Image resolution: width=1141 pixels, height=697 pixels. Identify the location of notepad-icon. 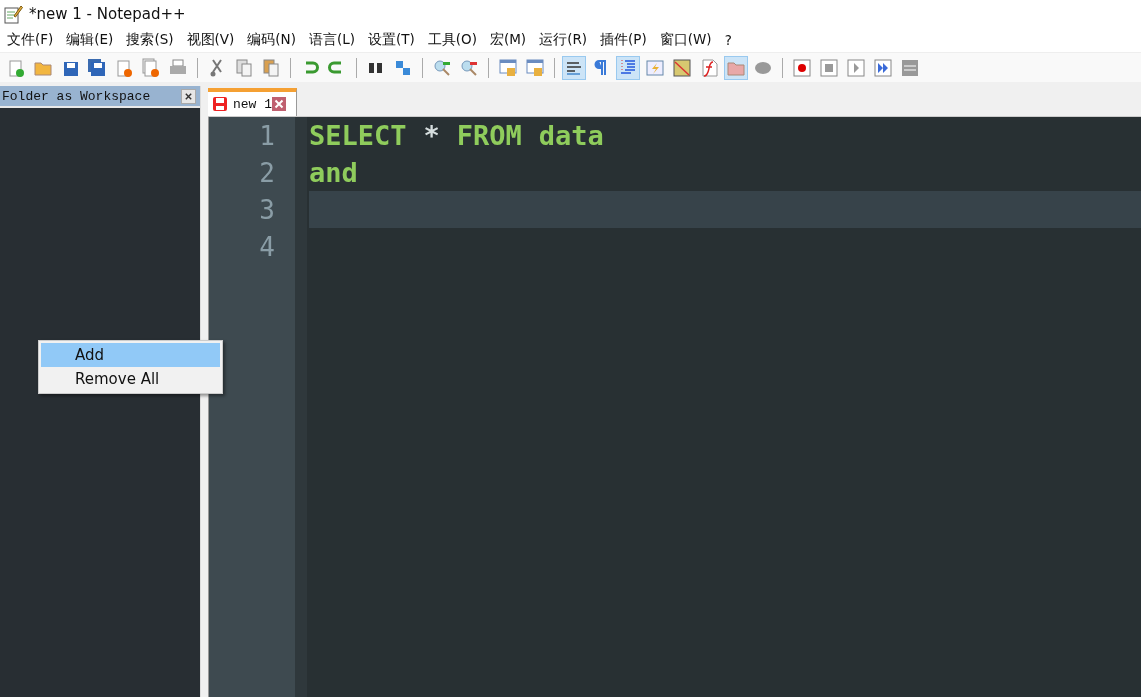
(13, 14).